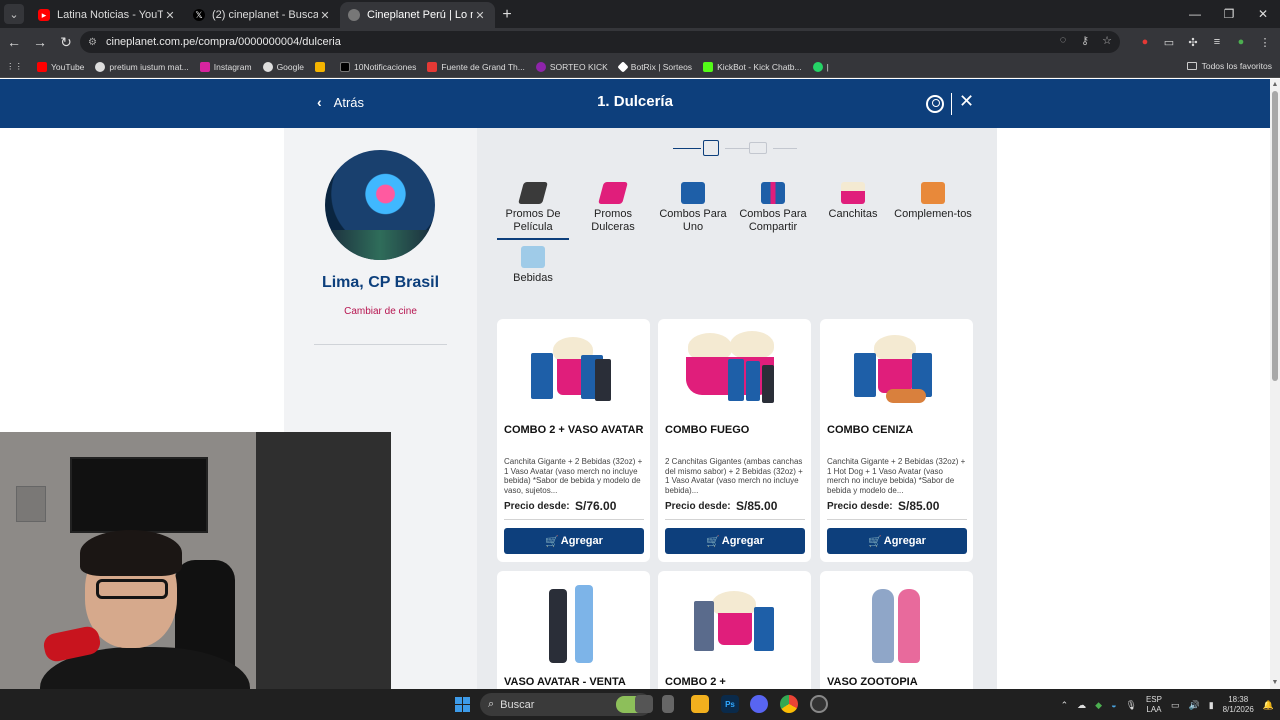 The image size is (1280, 720). Describe the element at coordinates (1275, 236) in the screenshot. I see `scrollbar-thumb` at that location.